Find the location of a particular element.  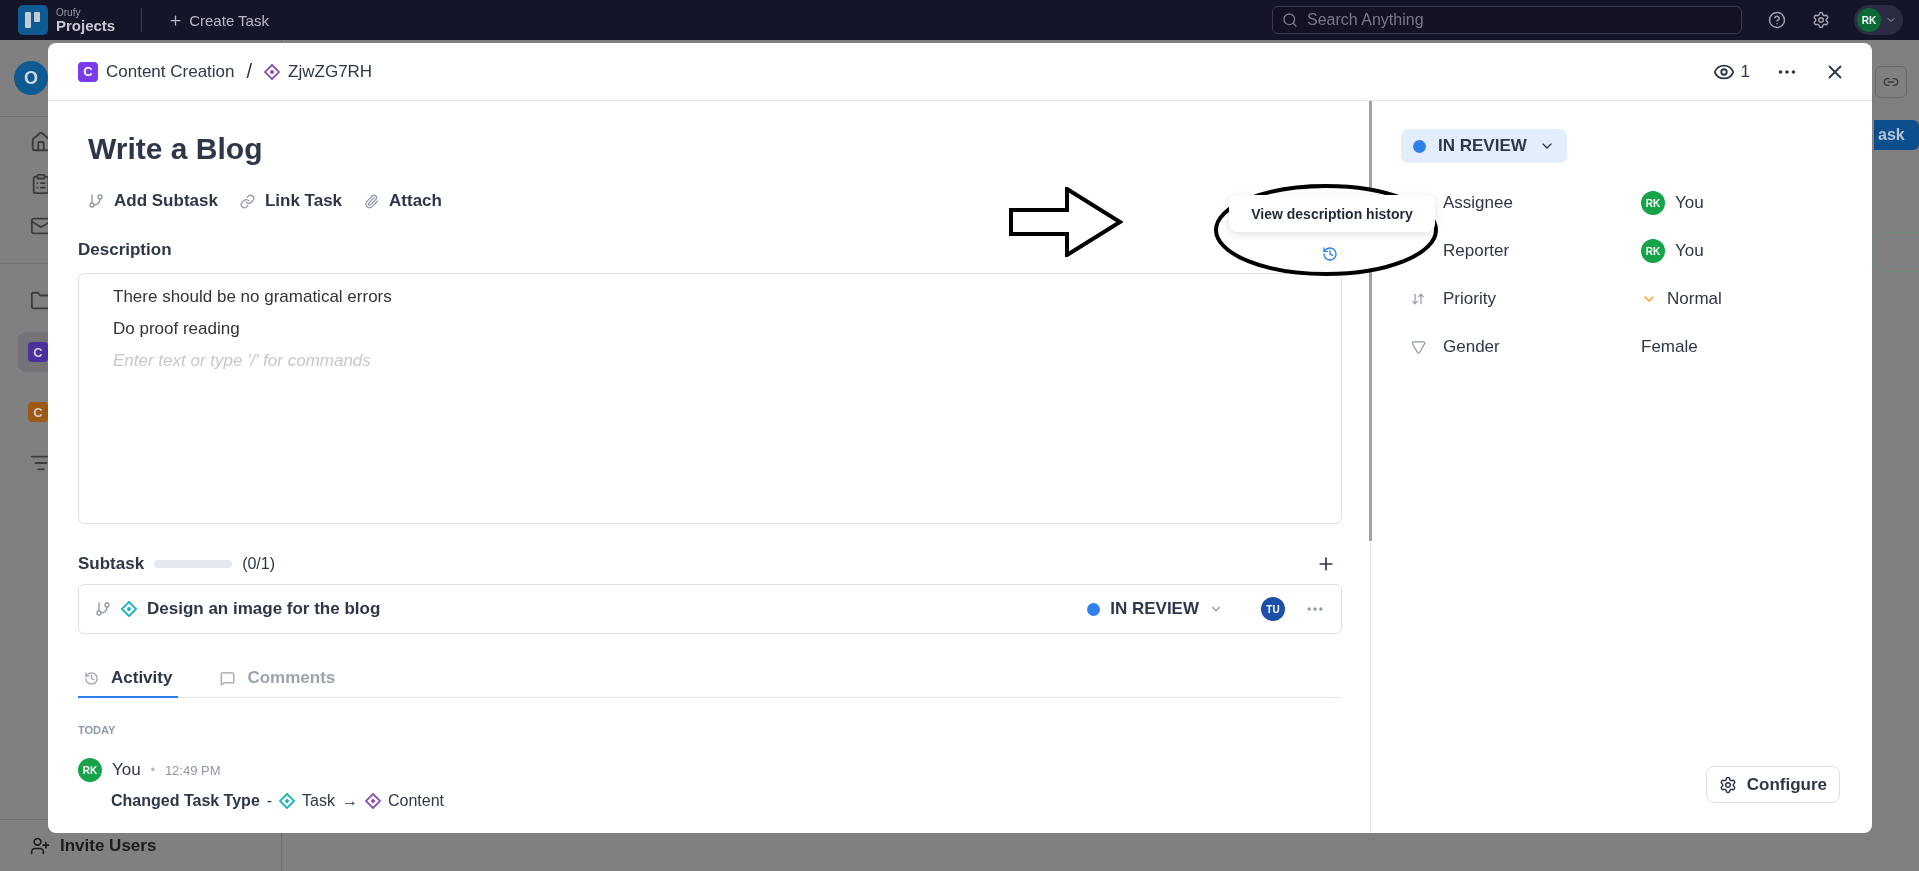

tooltip: View description history is located at coordinates (1332, 213).